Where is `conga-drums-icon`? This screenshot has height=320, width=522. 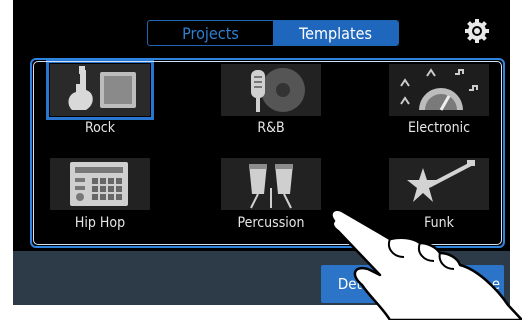 conga-drums-icon is located at coordinates (271, 184).